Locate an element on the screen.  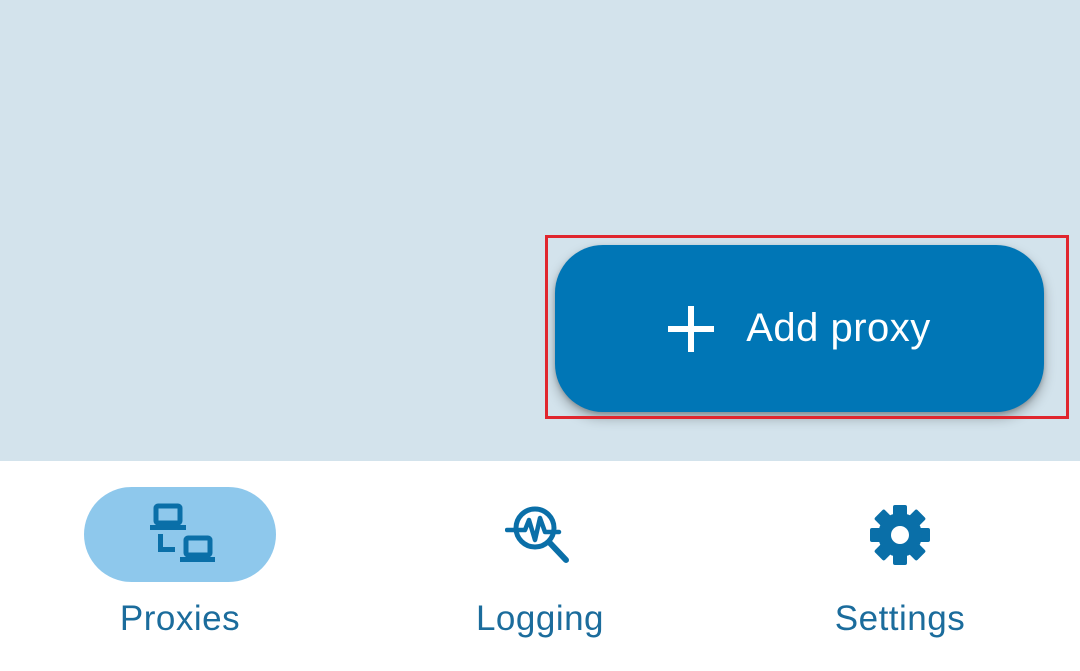
nav-item-proxies: Proxies is located at coordinates (180, 566).